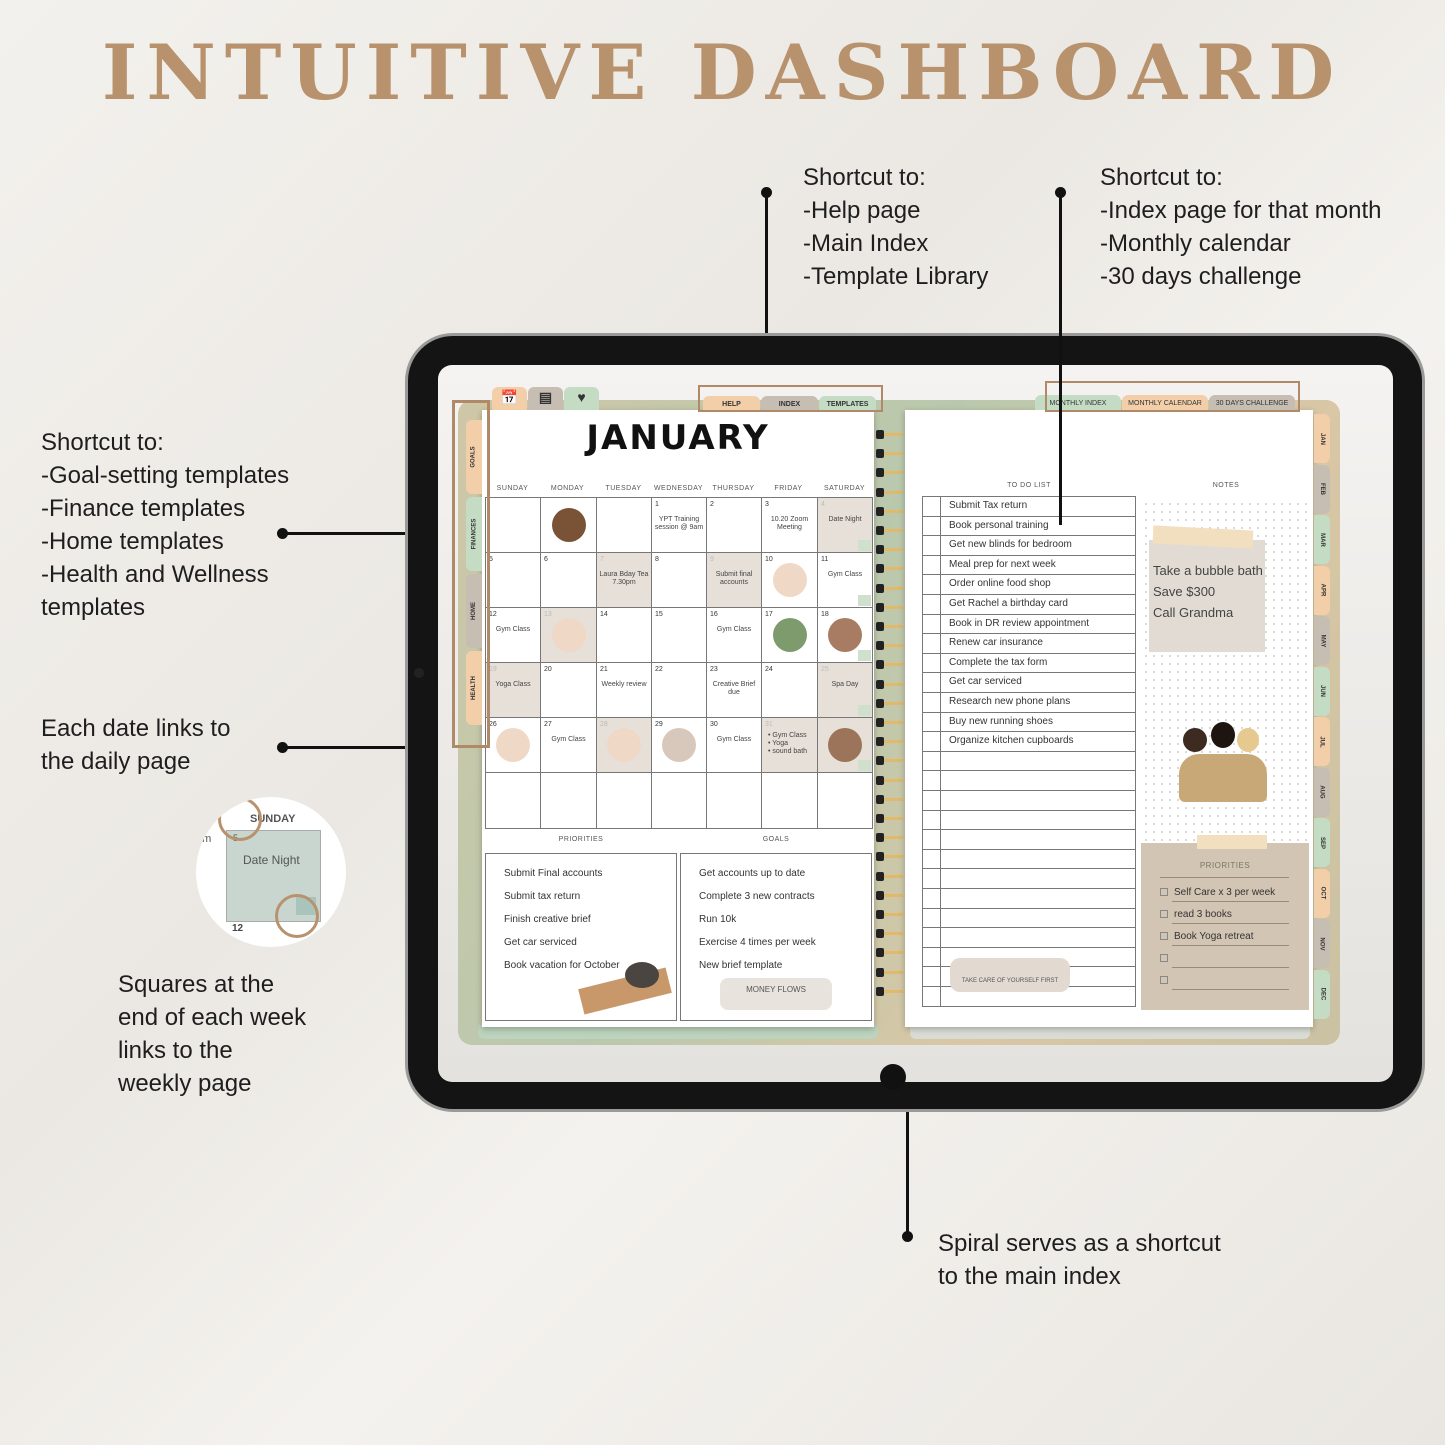 The image size is (1445, 1445). What do you see at coordinates (1322, 590) in the screenshot?
I see `month-tab-apr: APR` at bounding box center [1322, 590].